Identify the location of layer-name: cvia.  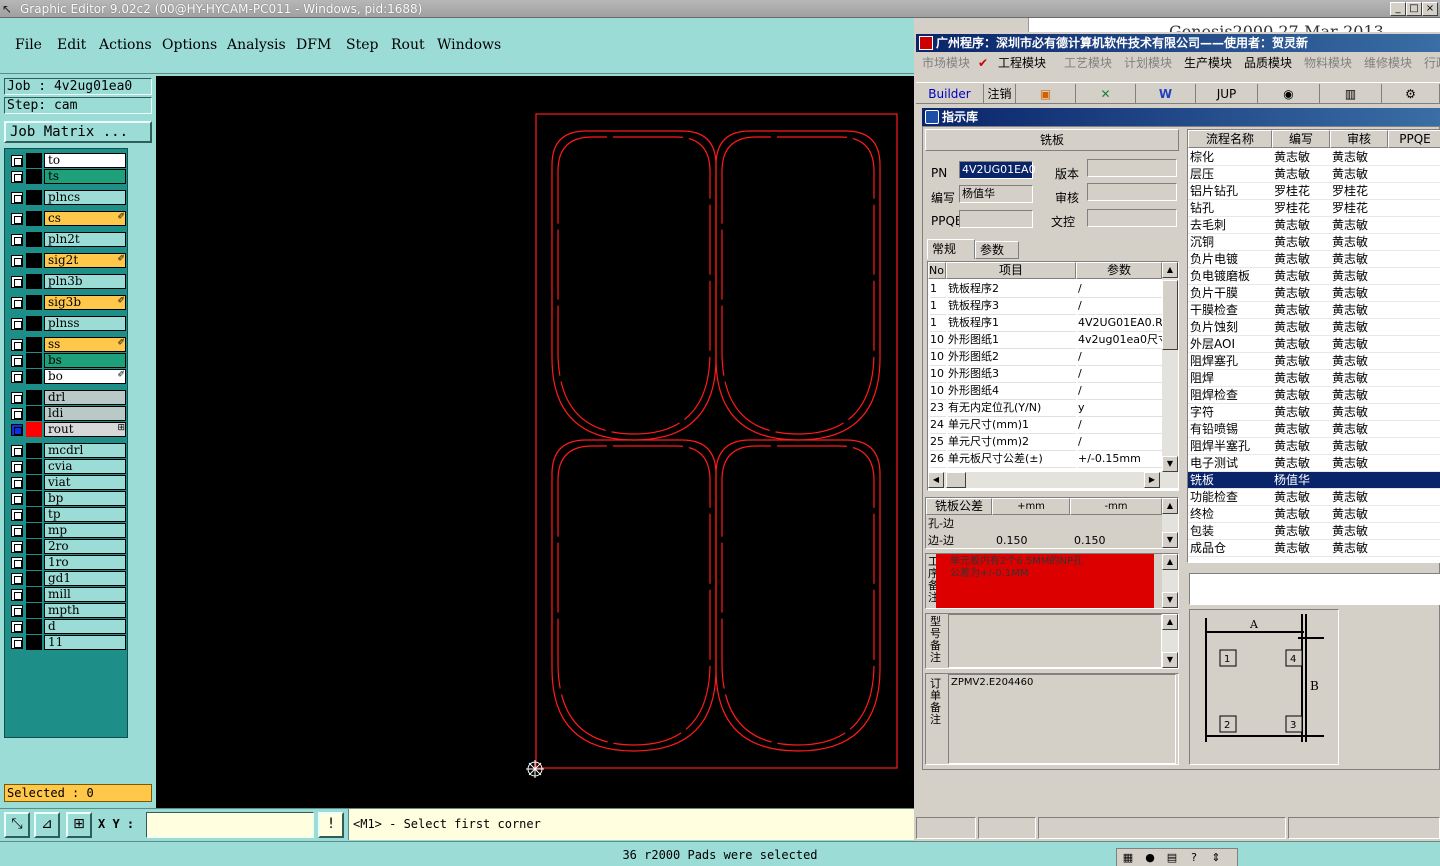
(85, 466).